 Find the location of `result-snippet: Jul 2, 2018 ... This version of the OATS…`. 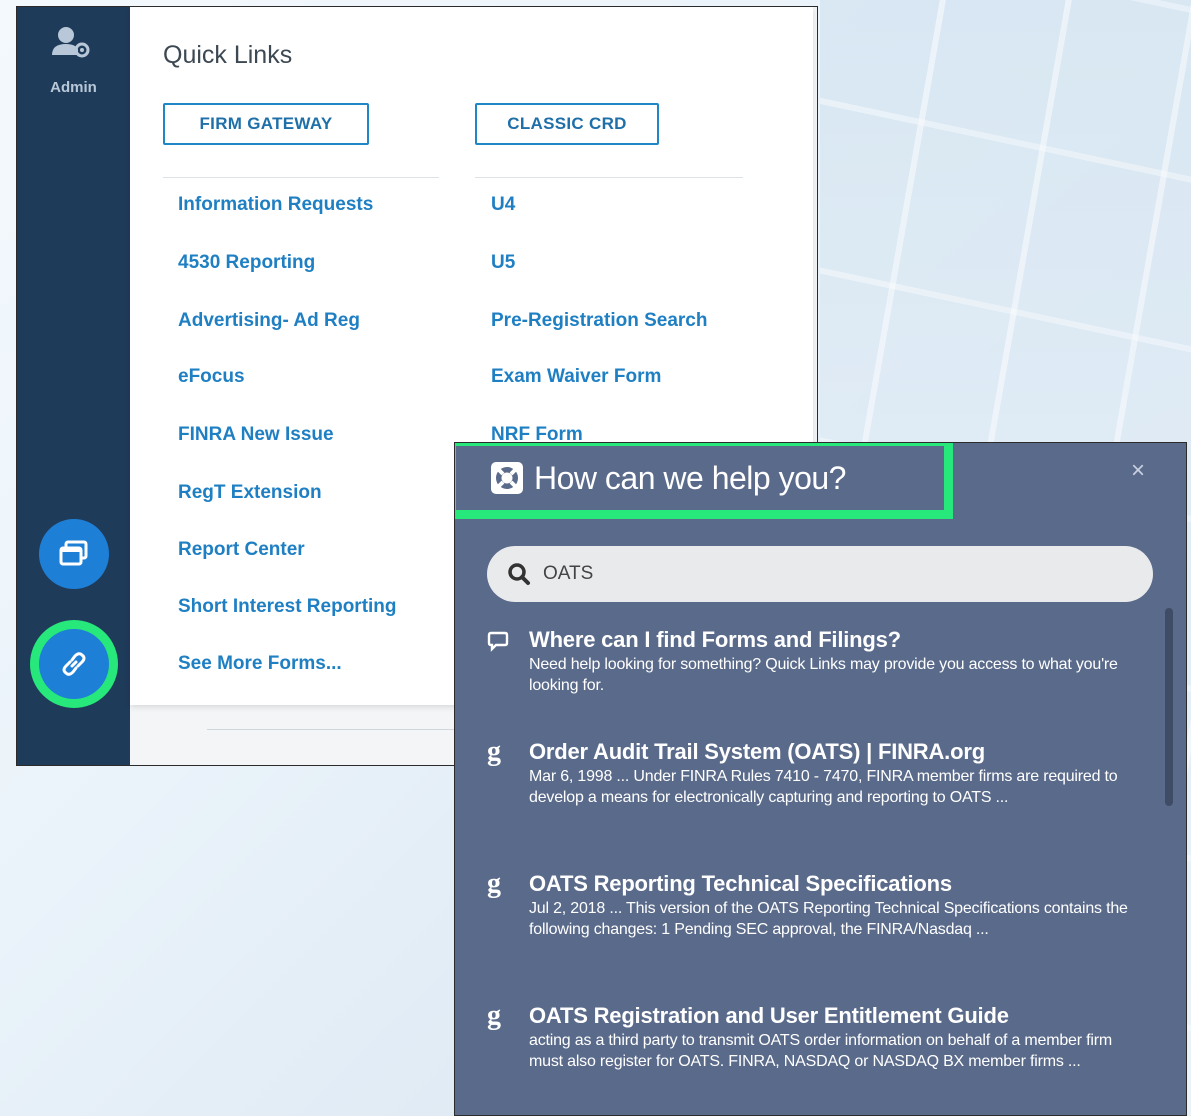

result-snippet: Jul 2, 2018 ... This version of the OATS… is located at coordinates (828, 919).